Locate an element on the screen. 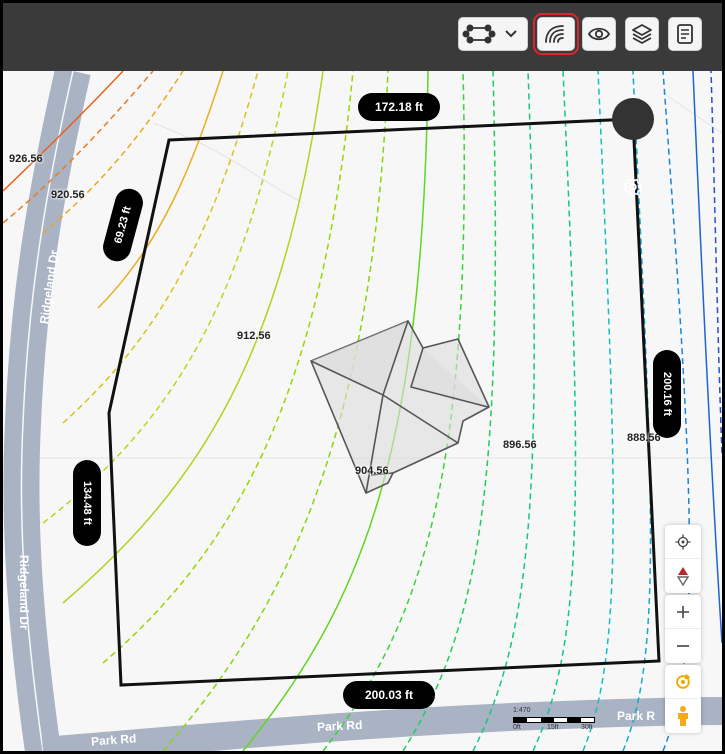 Image resolution: width=725 pixels, height=754 pixels. document-icon is located at coordinates (685, 34).